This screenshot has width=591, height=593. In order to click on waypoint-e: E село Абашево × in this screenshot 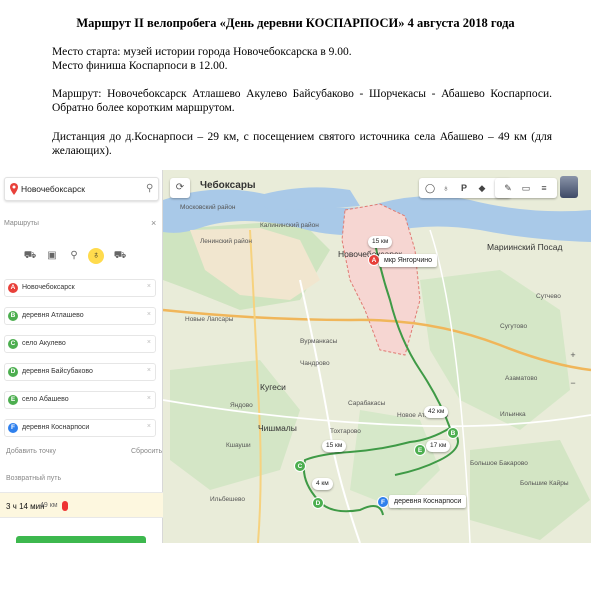, I will do `click(80, 400)`.